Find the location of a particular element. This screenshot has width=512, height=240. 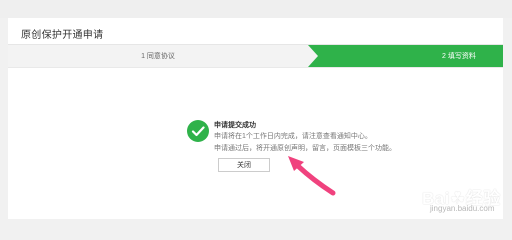

step-agree: 1 同意协议 is located at coordinates (158, 56).